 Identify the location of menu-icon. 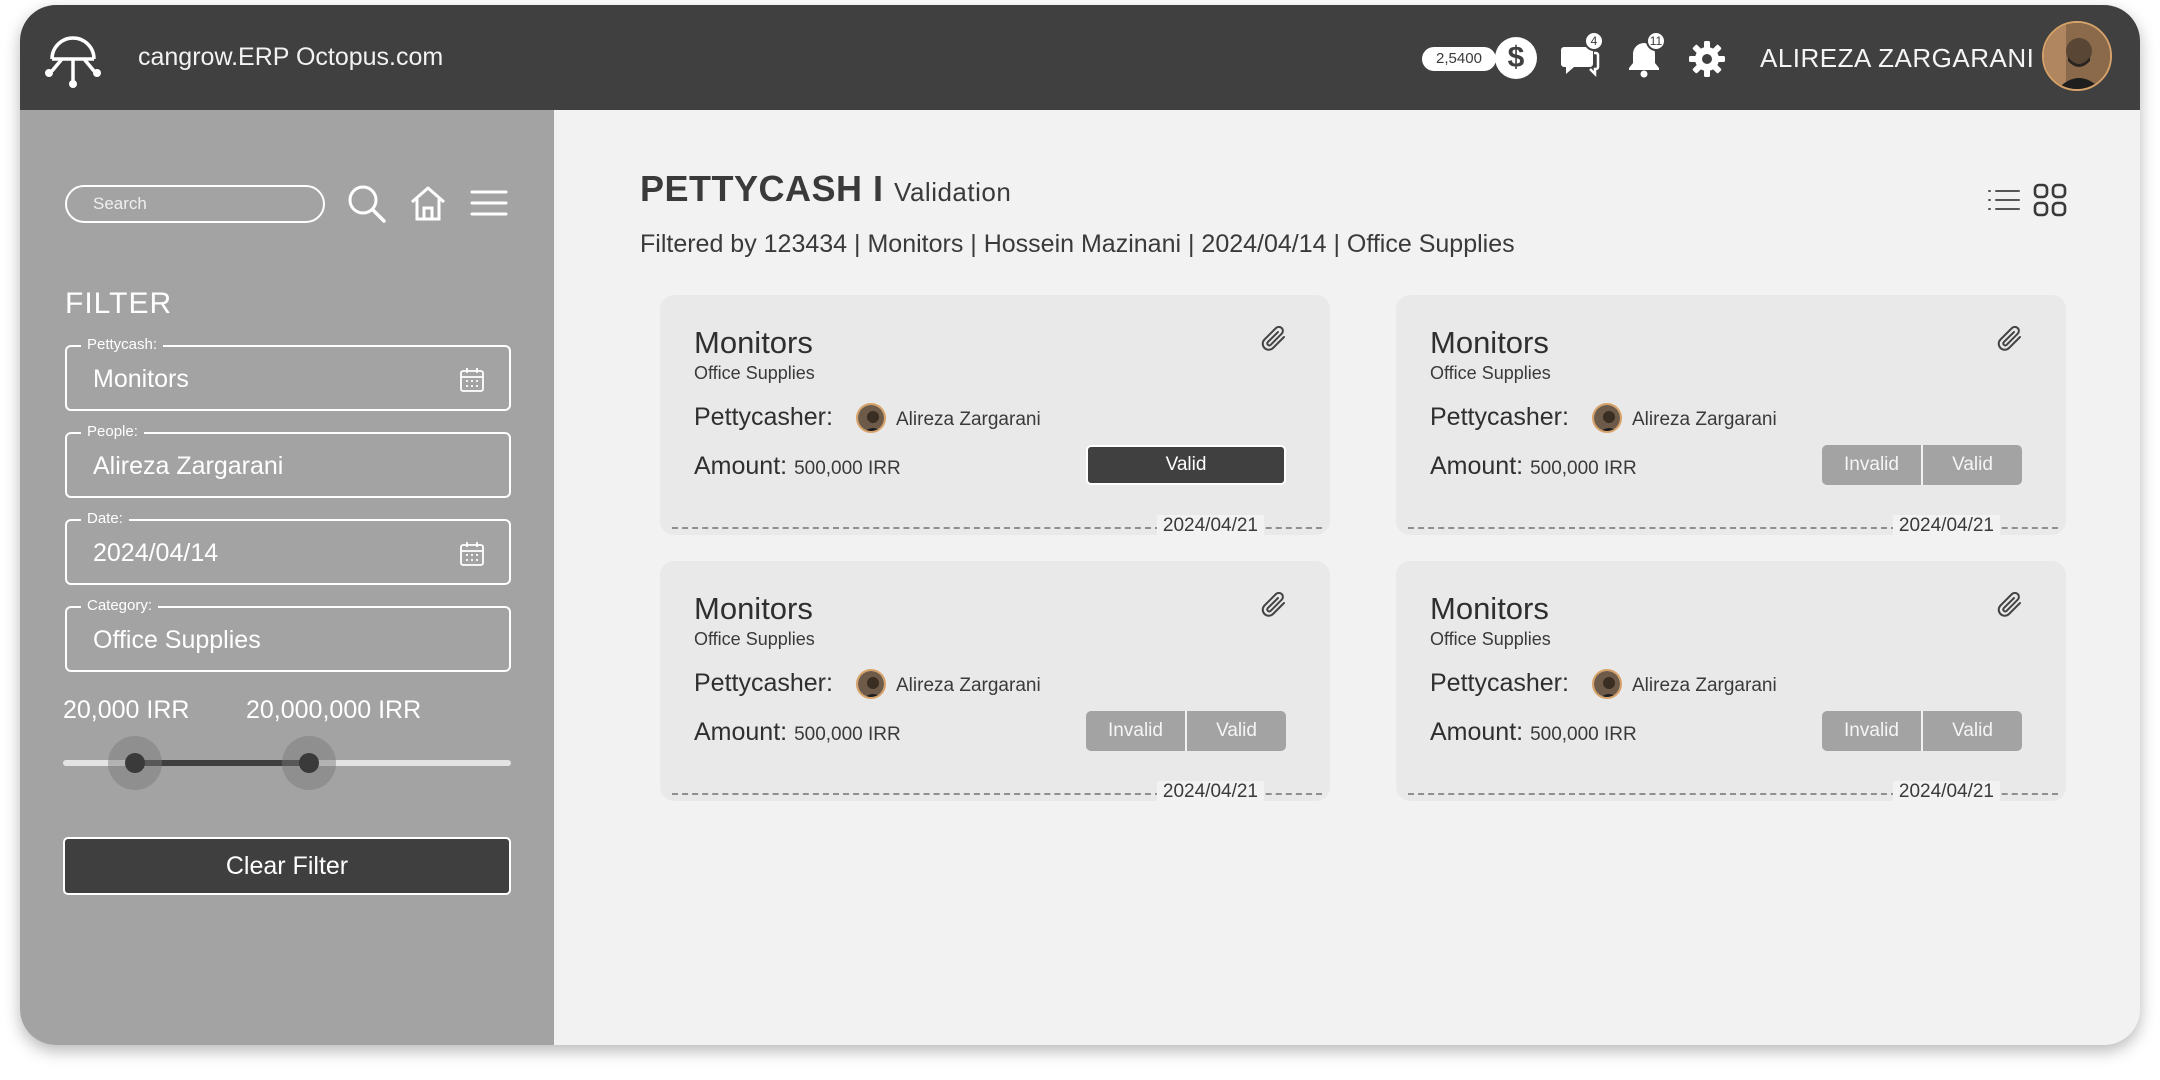
(489, 203).